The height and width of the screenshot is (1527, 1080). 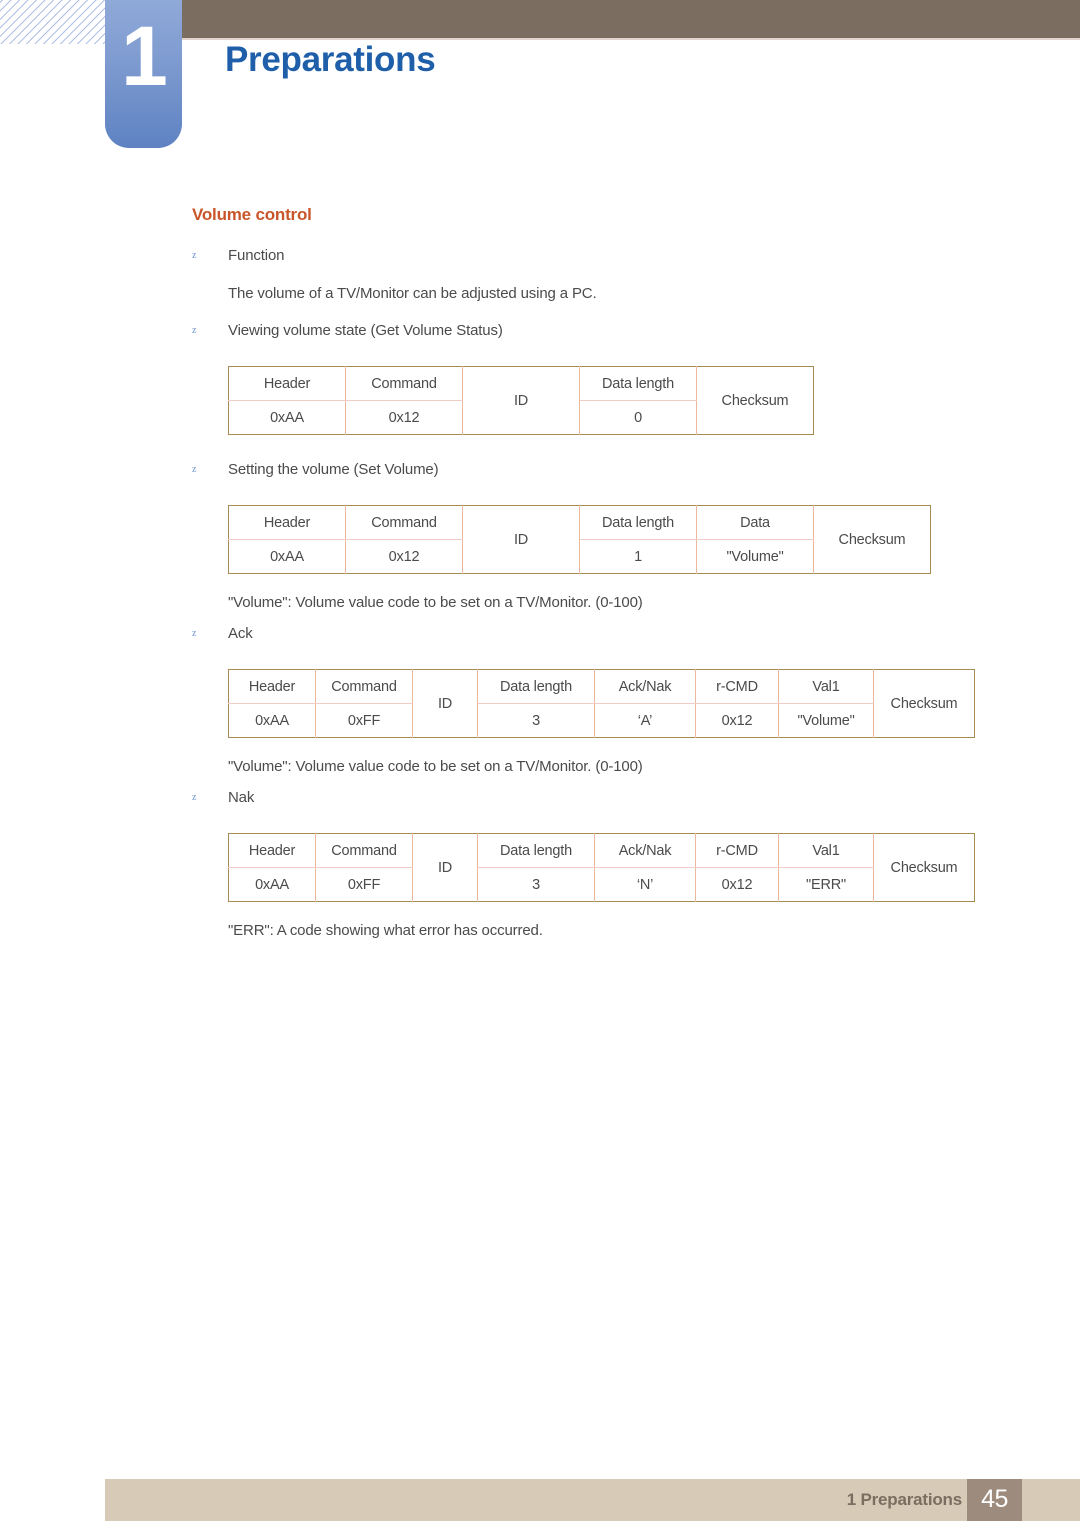 I want to click on chapter-badge: 1, so click(x=143, y=74).